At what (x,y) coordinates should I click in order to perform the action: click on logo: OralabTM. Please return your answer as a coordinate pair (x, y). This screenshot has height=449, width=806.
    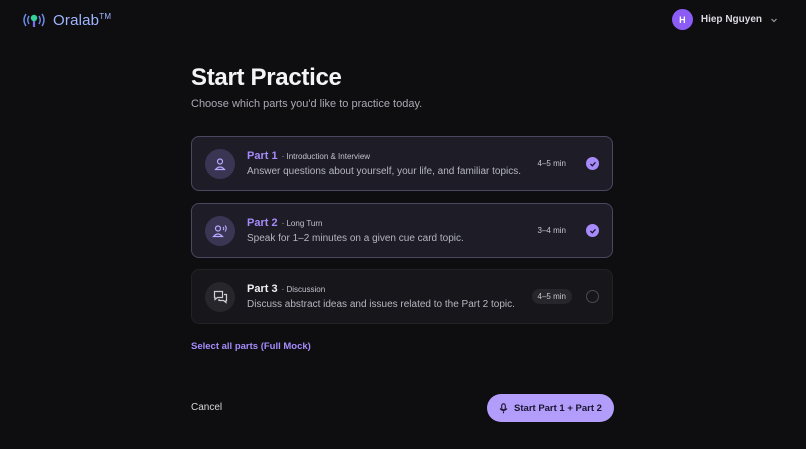
    Looking at the image, I should click on (66, 20).